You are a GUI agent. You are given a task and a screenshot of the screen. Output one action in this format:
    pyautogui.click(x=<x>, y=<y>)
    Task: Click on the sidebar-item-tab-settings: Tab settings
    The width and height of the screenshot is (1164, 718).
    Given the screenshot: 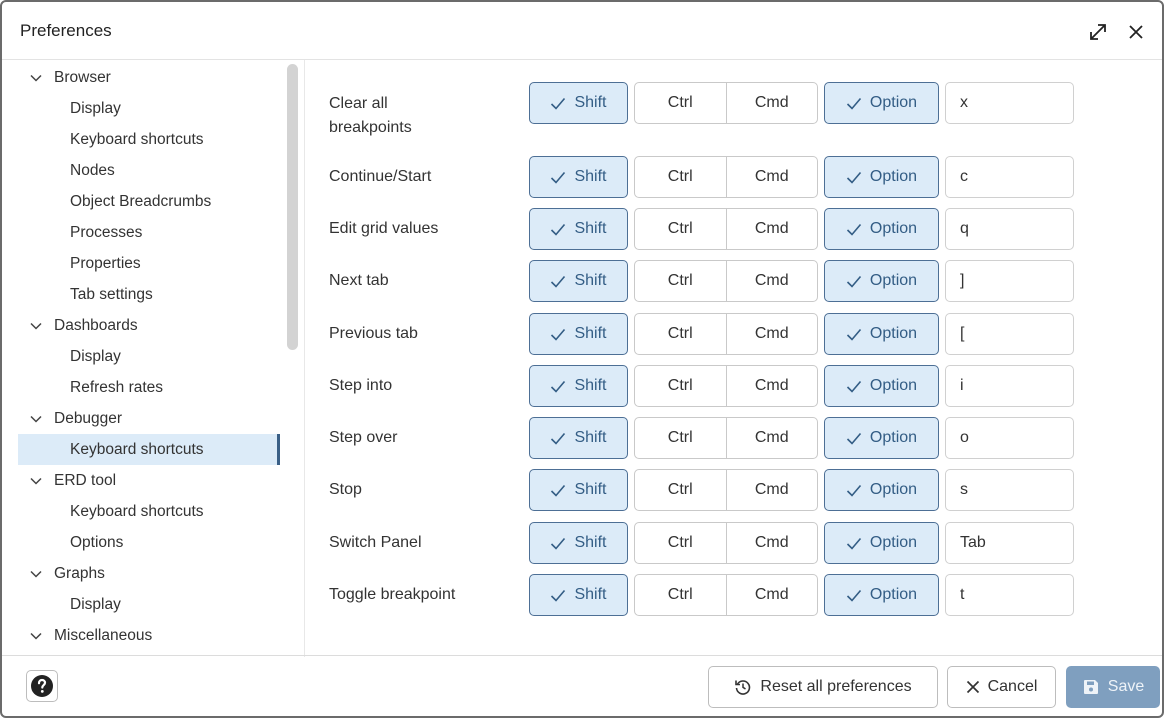 What is the action you would take?
    pyautogui.click(x=149, y=294)
    